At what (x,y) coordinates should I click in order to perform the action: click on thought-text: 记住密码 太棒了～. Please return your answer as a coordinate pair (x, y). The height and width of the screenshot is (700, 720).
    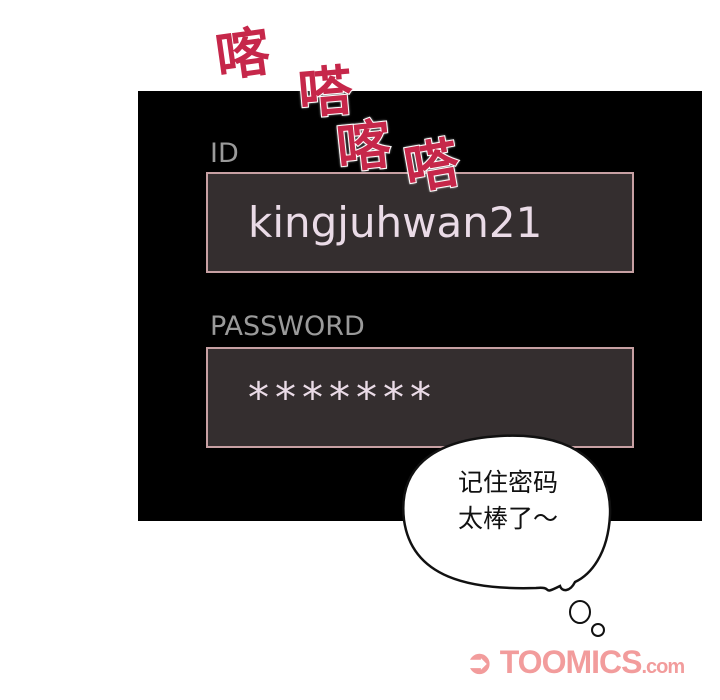
    Looking at the image, I should click on (508, 501).